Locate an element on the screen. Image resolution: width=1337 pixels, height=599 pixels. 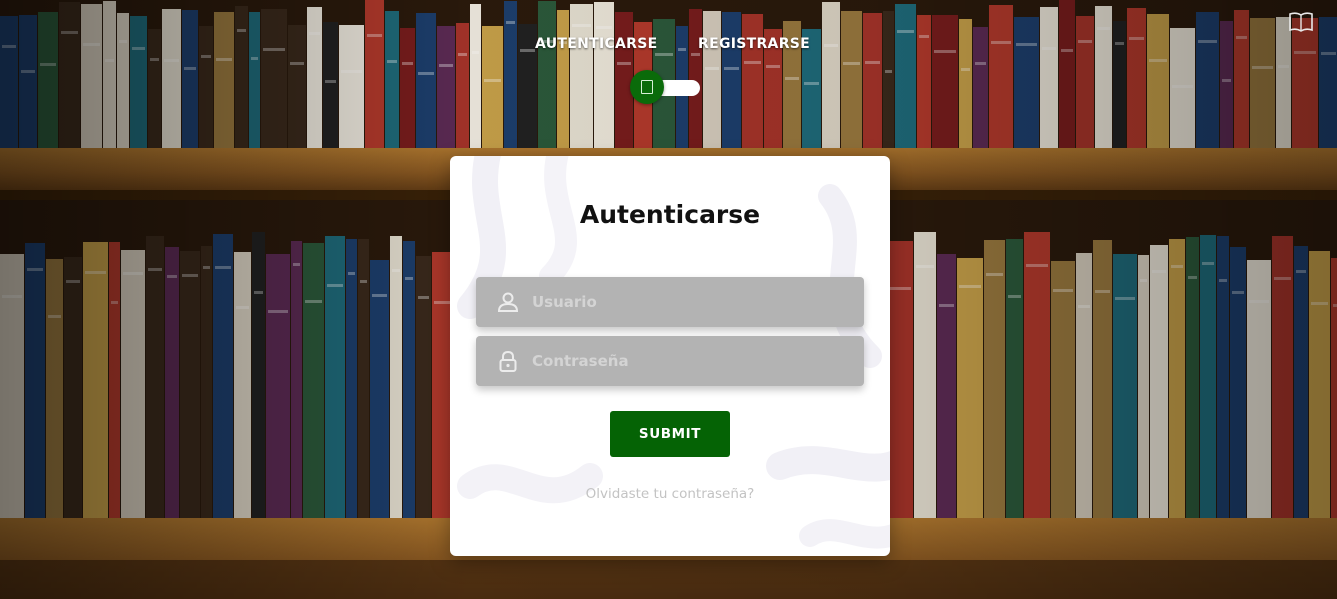
tab-login: AUTENTICARSE is located at coordinates (596, 44).